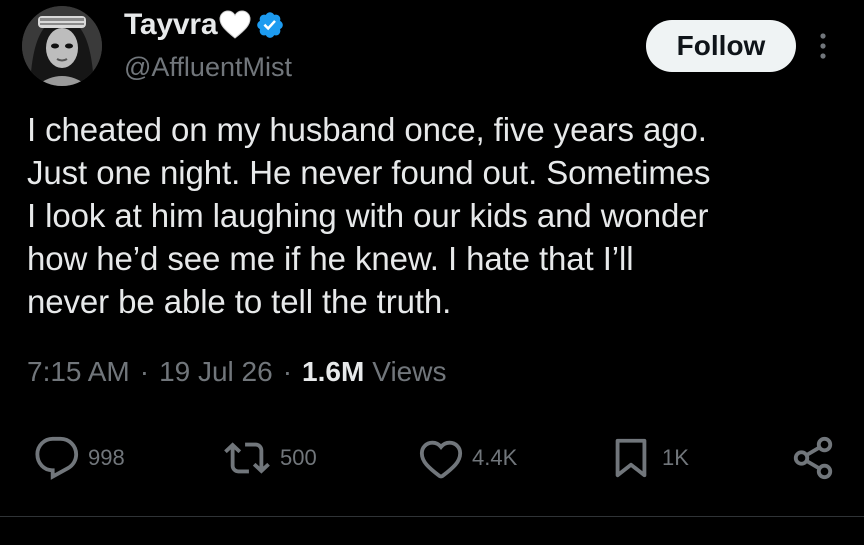 The height and width of the screenshot is (545, 864). What do you see at coordinates (409, 371) in the screenshot?
I see `views-label: Views` at bounding box center [409, 371].